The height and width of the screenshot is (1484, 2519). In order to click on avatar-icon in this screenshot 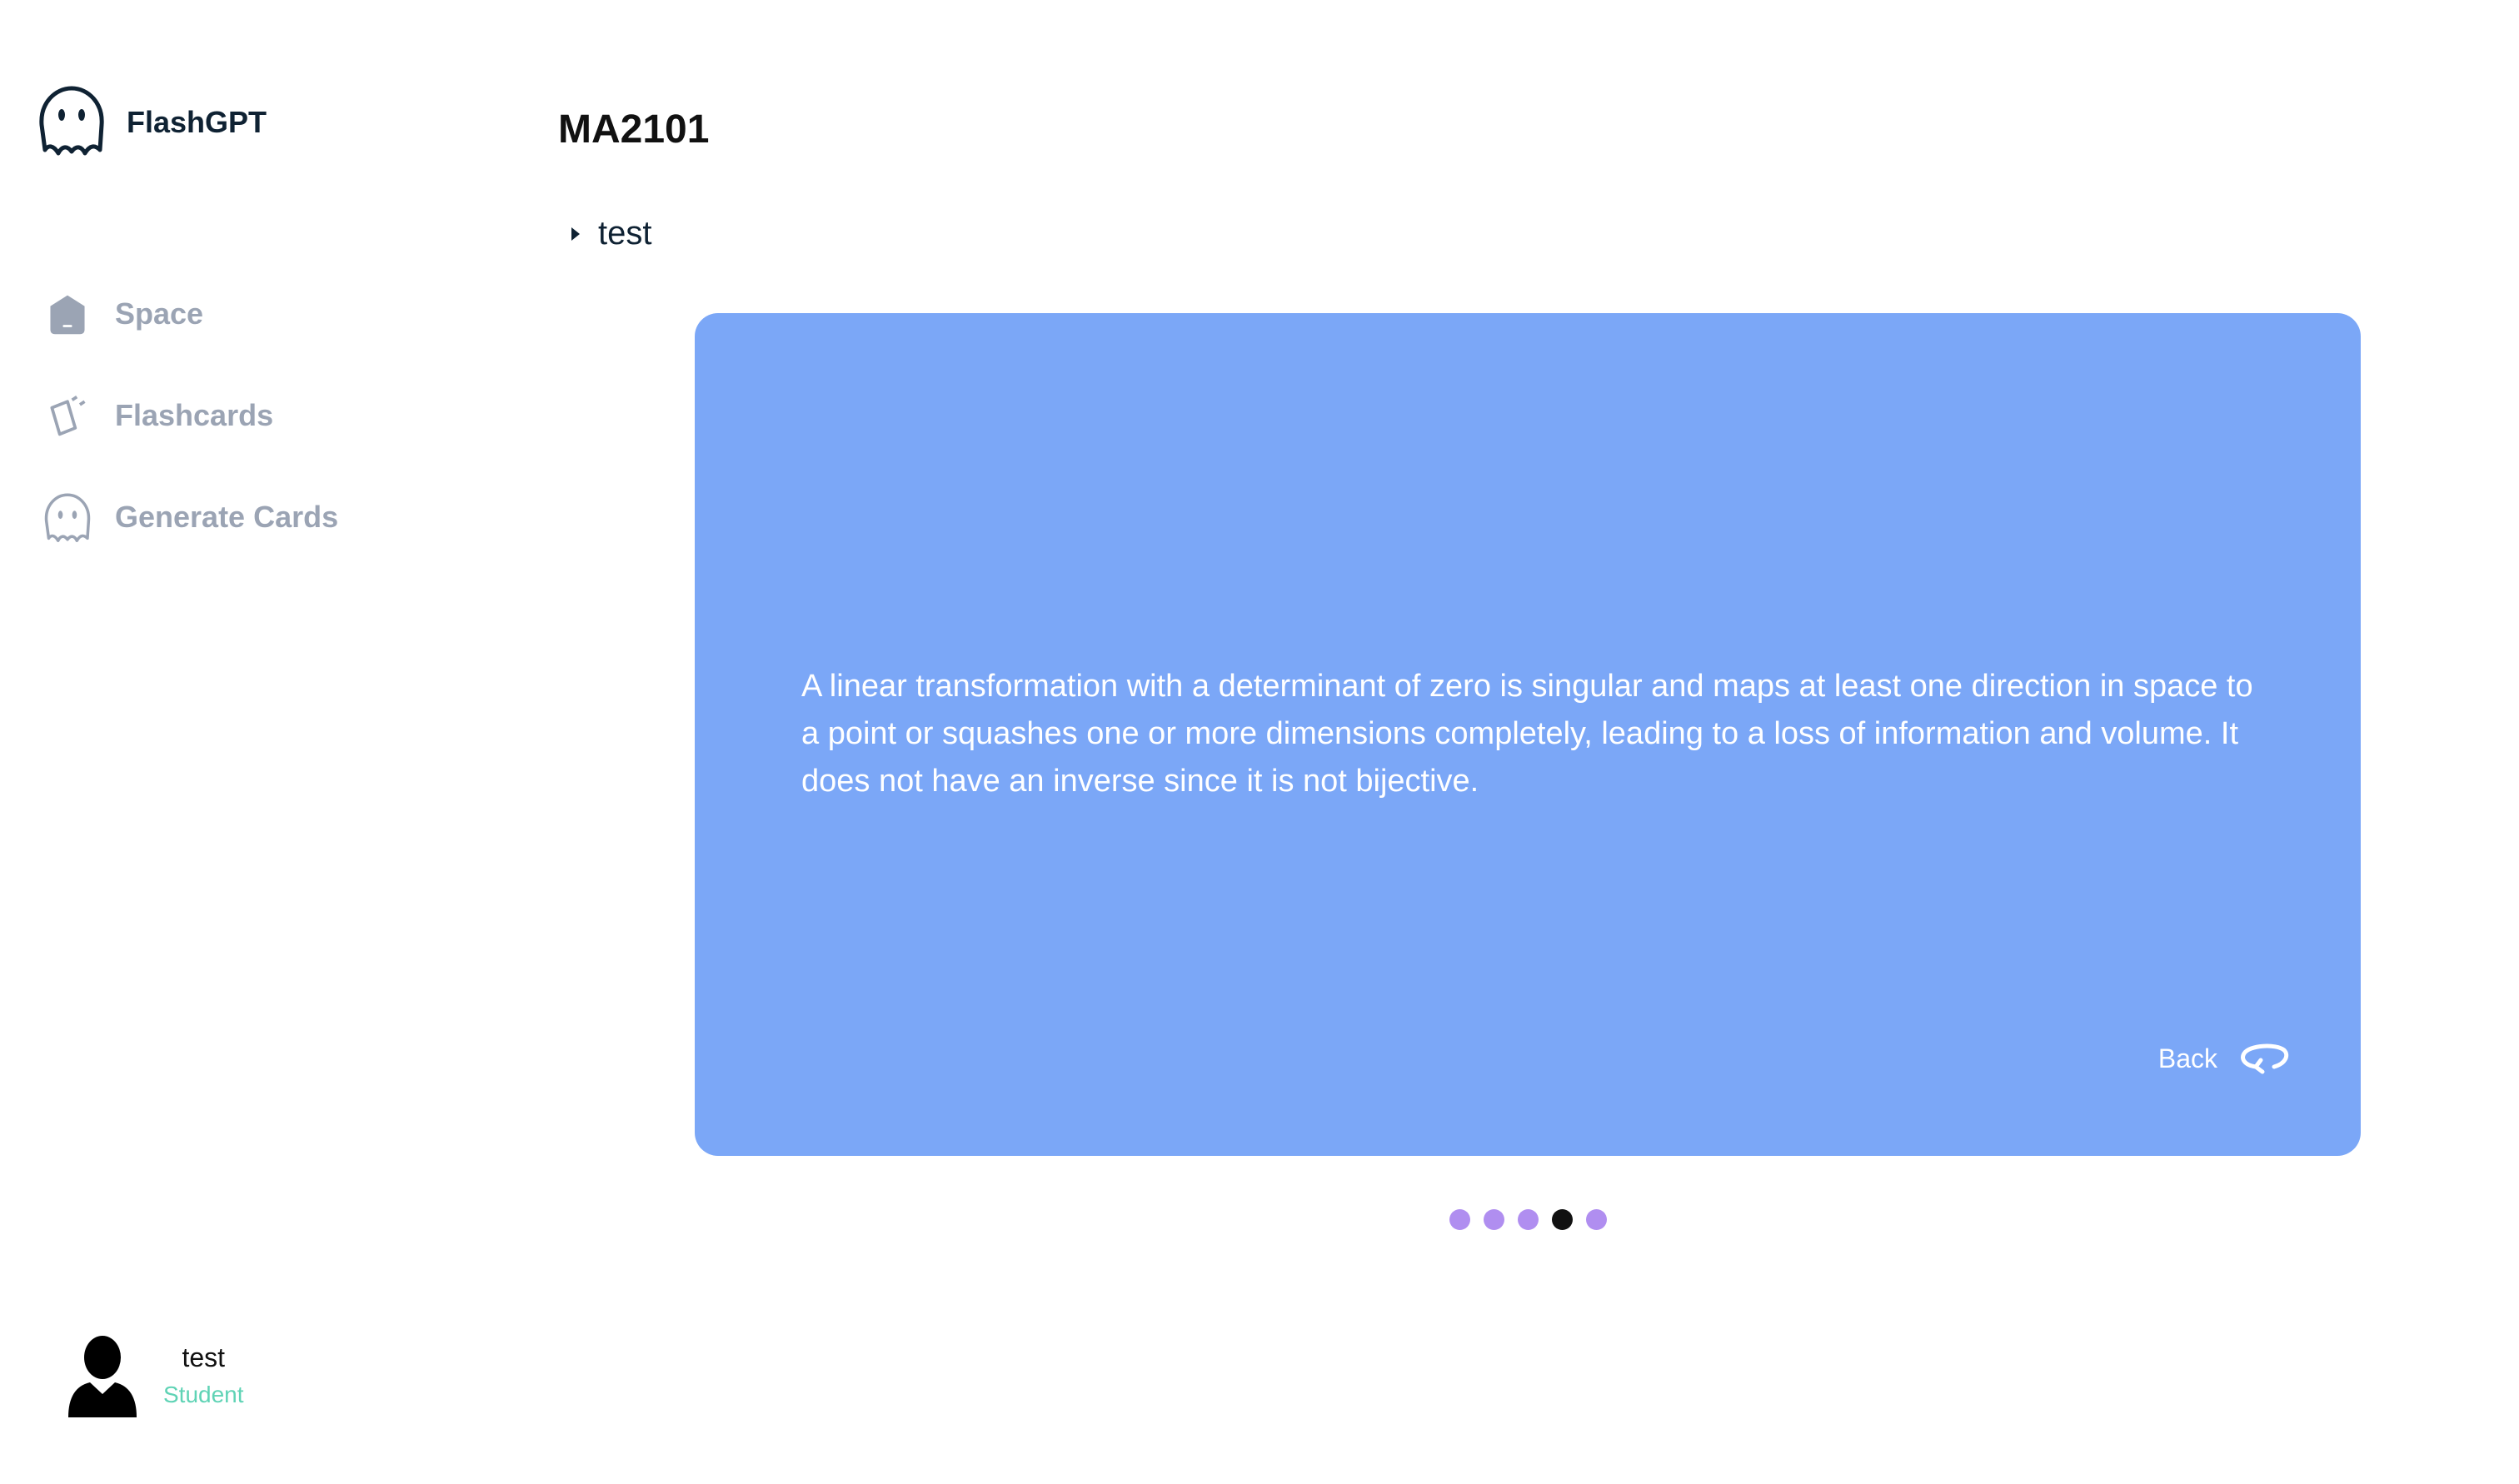, I will do `click(102, 1375)`.